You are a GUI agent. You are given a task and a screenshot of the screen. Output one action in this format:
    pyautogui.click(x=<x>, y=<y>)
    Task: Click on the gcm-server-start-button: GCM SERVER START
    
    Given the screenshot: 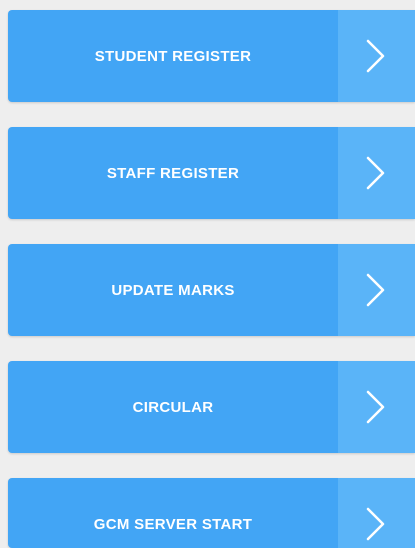 What is the action you would take?
    pyautogui.click(x=211, y=513)
    